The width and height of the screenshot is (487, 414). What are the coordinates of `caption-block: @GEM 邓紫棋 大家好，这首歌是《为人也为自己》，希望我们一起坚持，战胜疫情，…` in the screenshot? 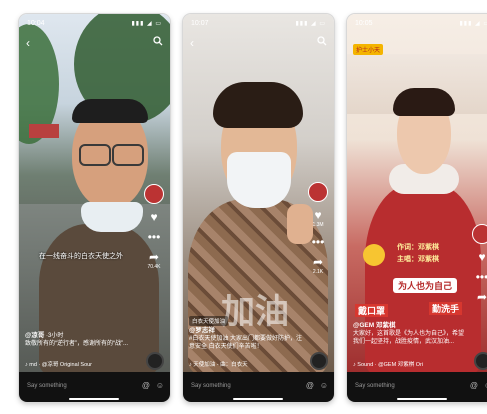 It's located at (410, 334).